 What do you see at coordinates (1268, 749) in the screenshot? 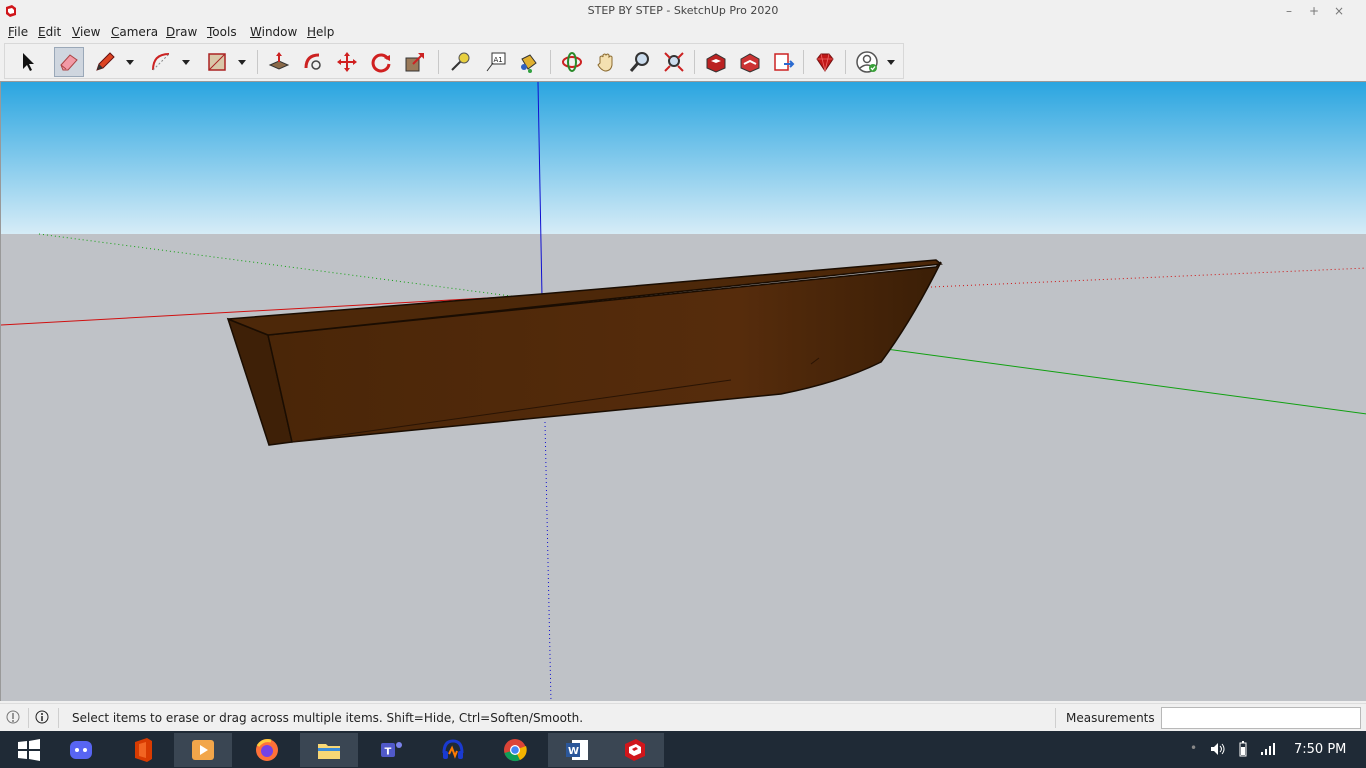
I see `network-signal-icon` at bounding box center [1268, 749].